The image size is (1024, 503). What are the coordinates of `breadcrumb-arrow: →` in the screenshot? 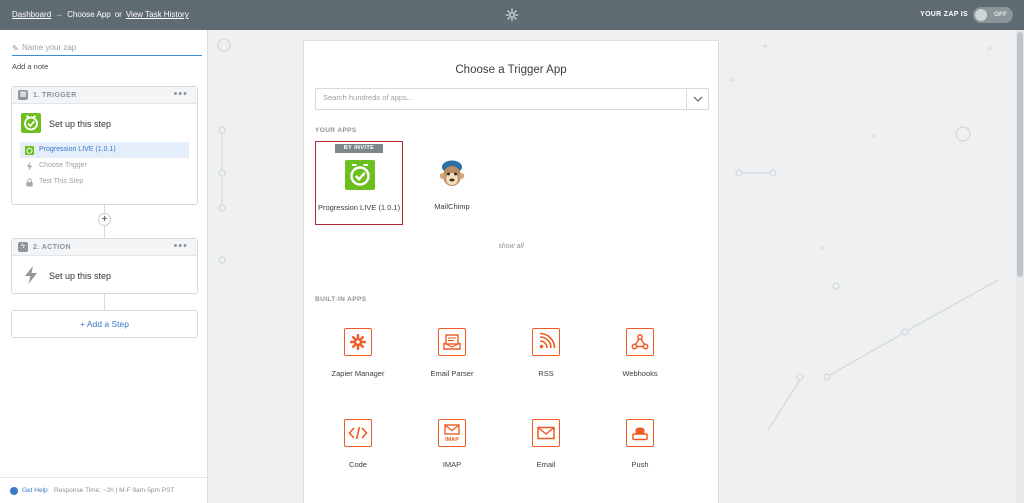 It's located at (59, 14).